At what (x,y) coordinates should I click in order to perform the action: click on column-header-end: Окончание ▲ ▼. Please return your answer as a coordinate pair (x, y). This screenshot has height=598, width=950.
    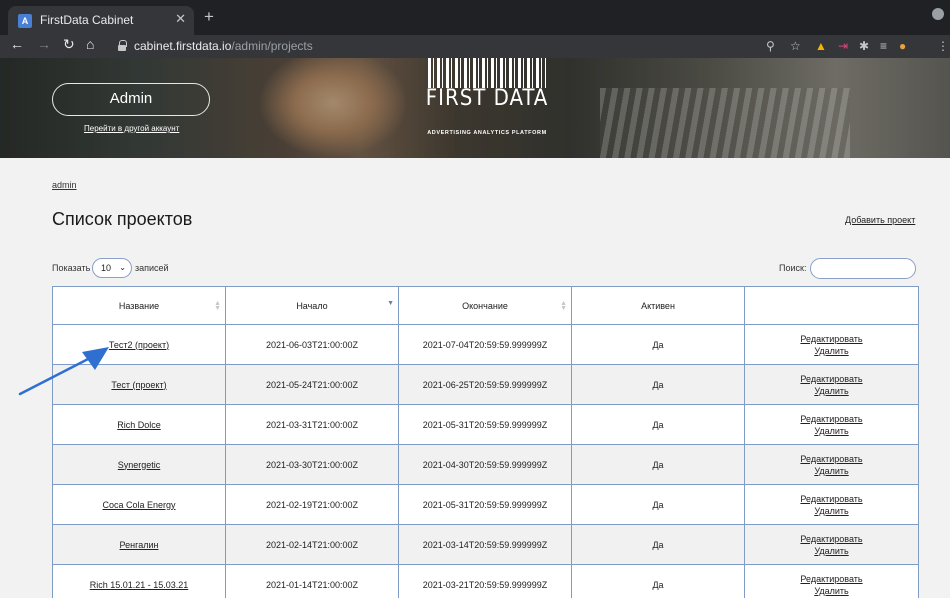
    Looking at the image, I should click on (485, 305).